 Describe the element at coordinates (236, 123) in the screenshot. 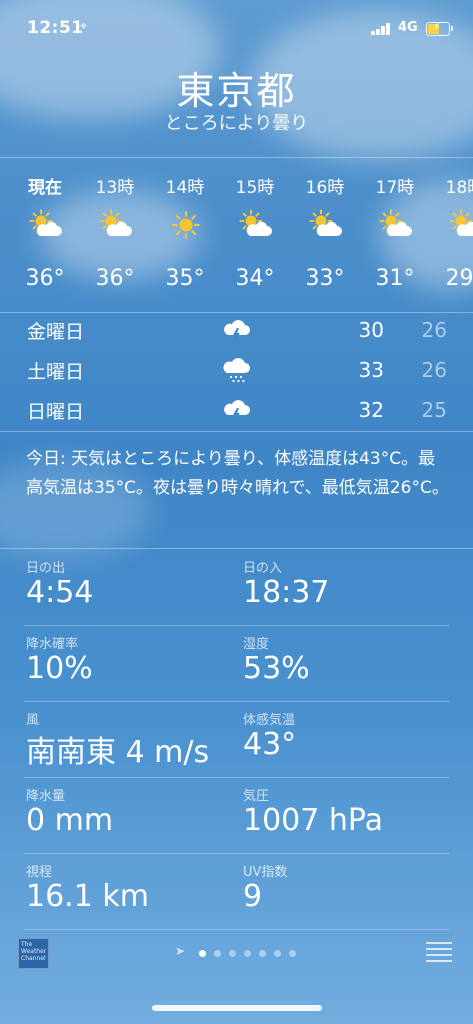

I see `current-condition: ところにより曇り` at that location.